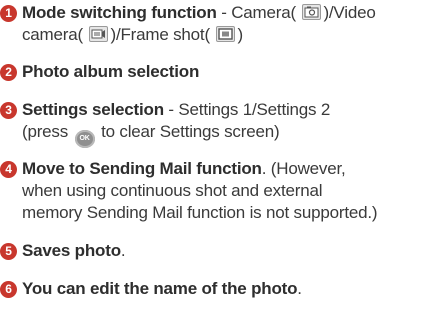 Image resolution: width=433 pixels, height=321 pixels. I want to click on item-text: You can edit the name of the photo., so click(227, 289).